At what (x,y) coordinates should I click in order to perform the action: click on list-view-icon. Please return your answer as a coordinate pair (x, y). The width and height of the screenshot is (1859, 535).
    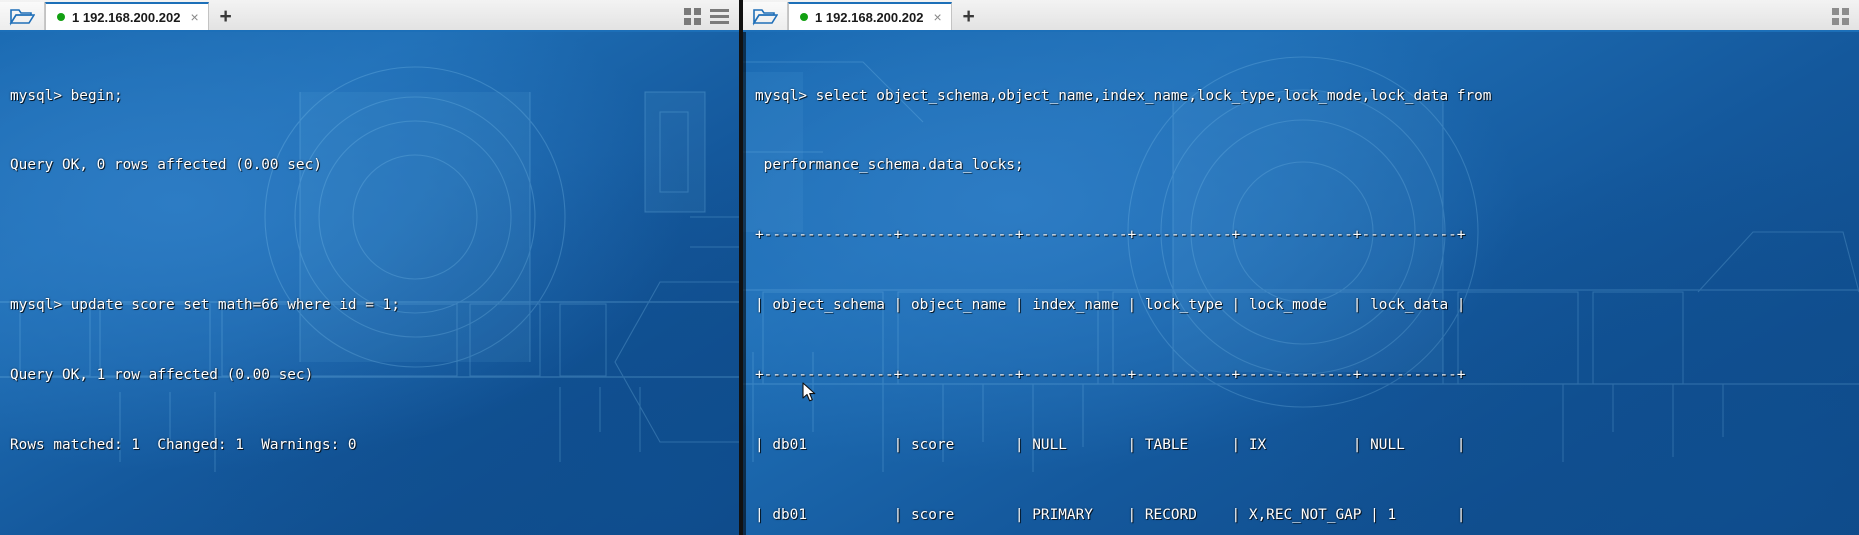
    Looking at the image, I should click on (719, 16).